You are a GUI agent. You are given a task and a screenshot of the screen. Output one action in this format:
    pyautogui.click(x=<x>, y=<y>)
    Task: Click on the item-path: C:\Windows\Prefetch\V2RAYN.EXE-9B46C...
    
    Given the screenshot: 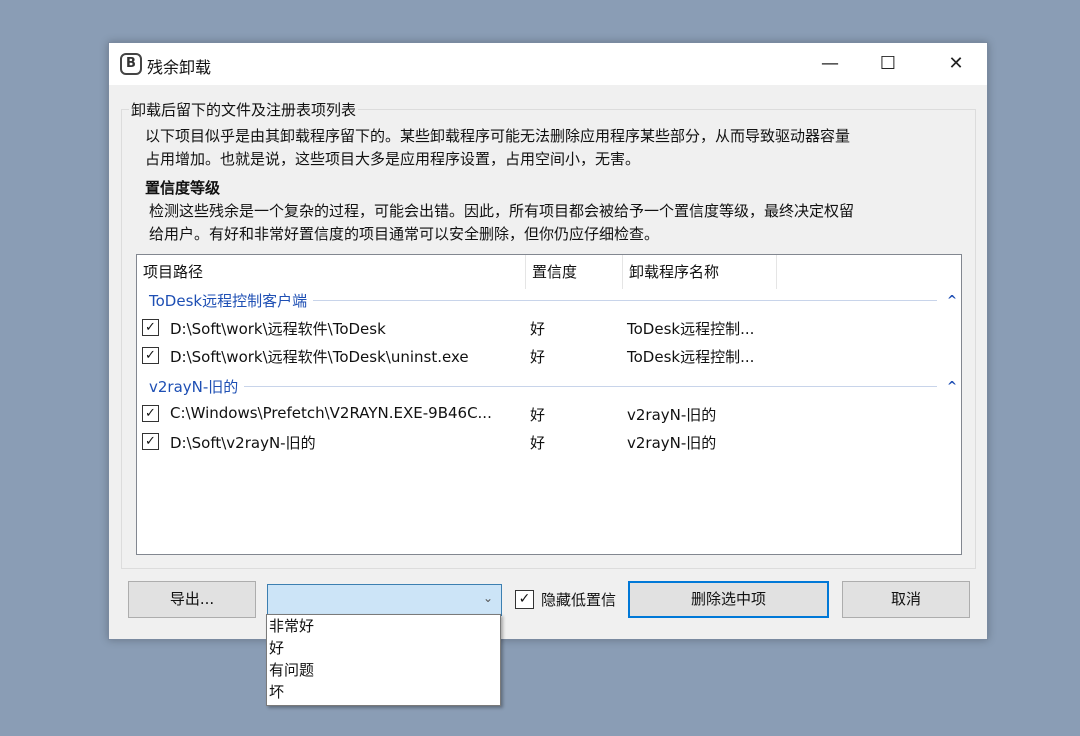 What is the action you would take?
    pyautogui.click(x=331, y=413)
    